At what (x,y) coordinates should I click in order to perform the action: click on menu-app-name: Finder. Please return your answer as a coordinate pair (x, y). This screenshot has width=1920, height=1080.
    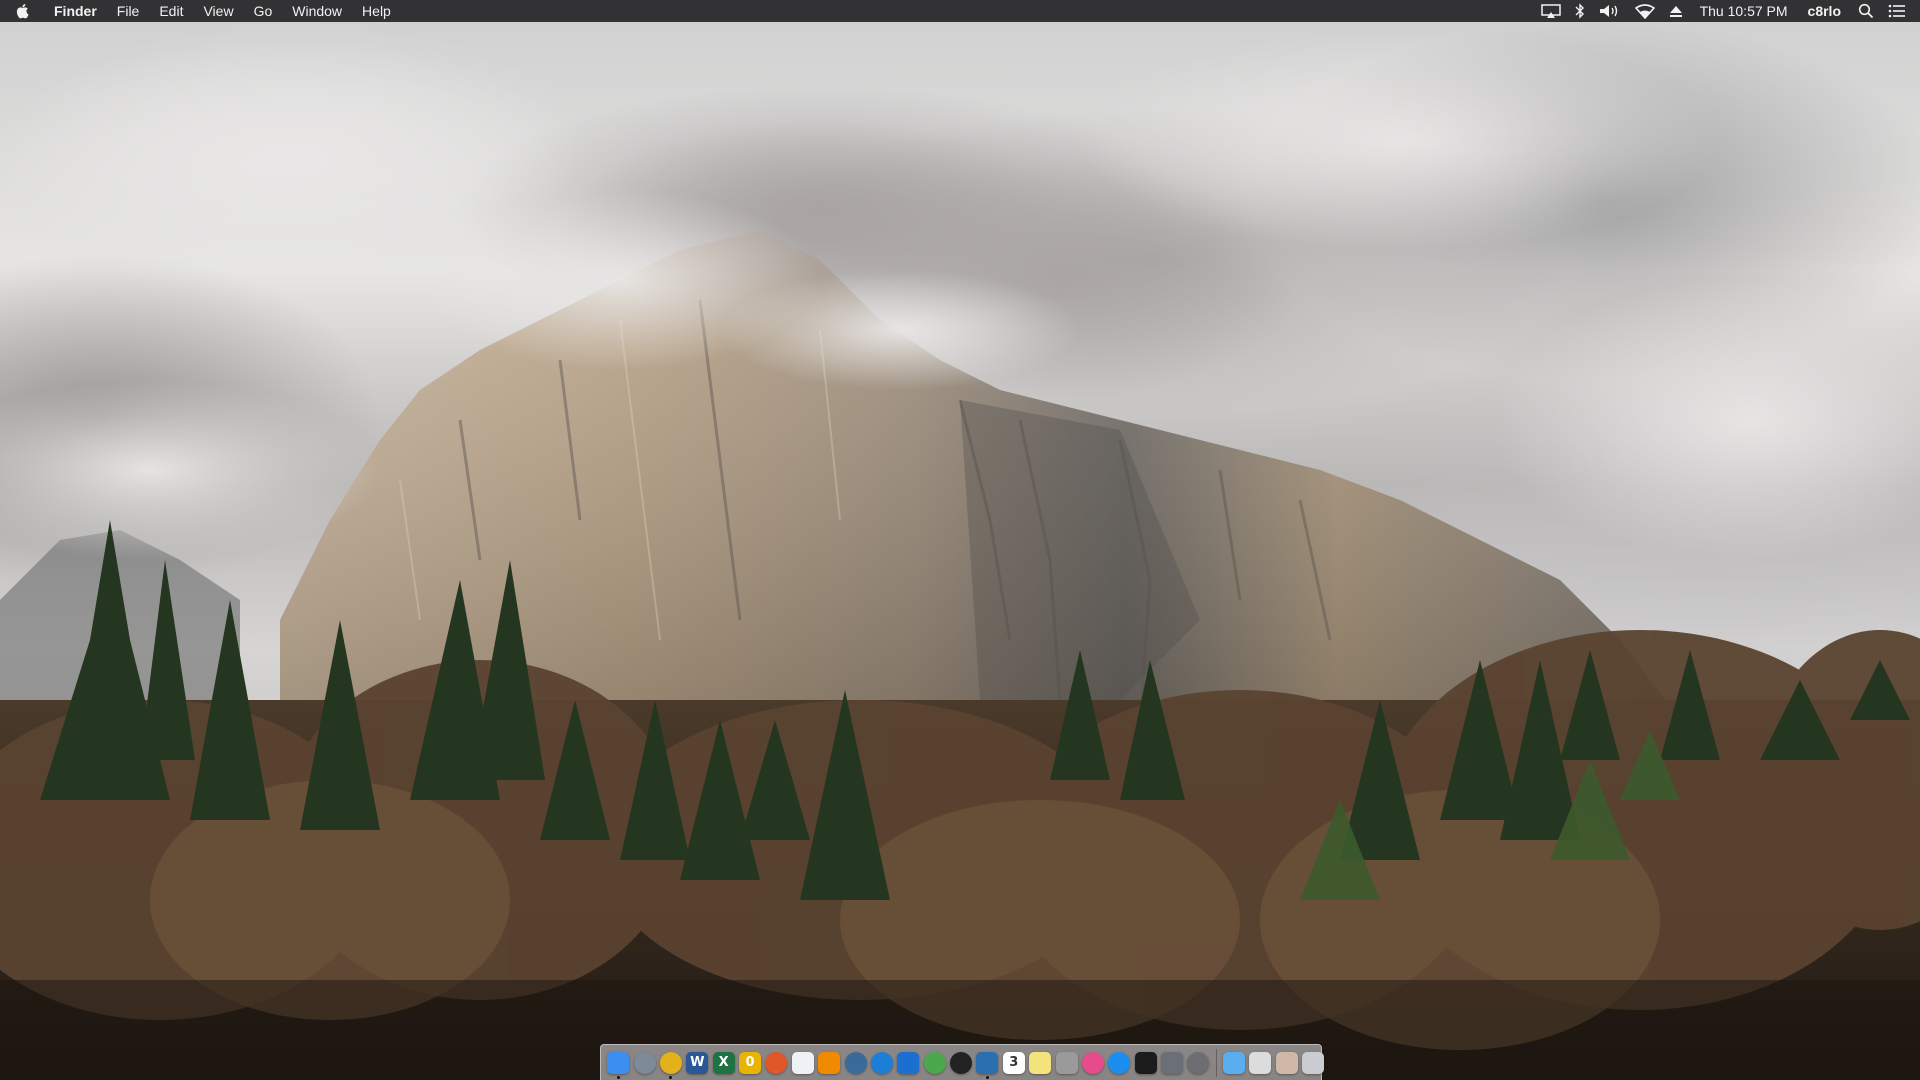
    Looking at the image, I should click on (75, 11).